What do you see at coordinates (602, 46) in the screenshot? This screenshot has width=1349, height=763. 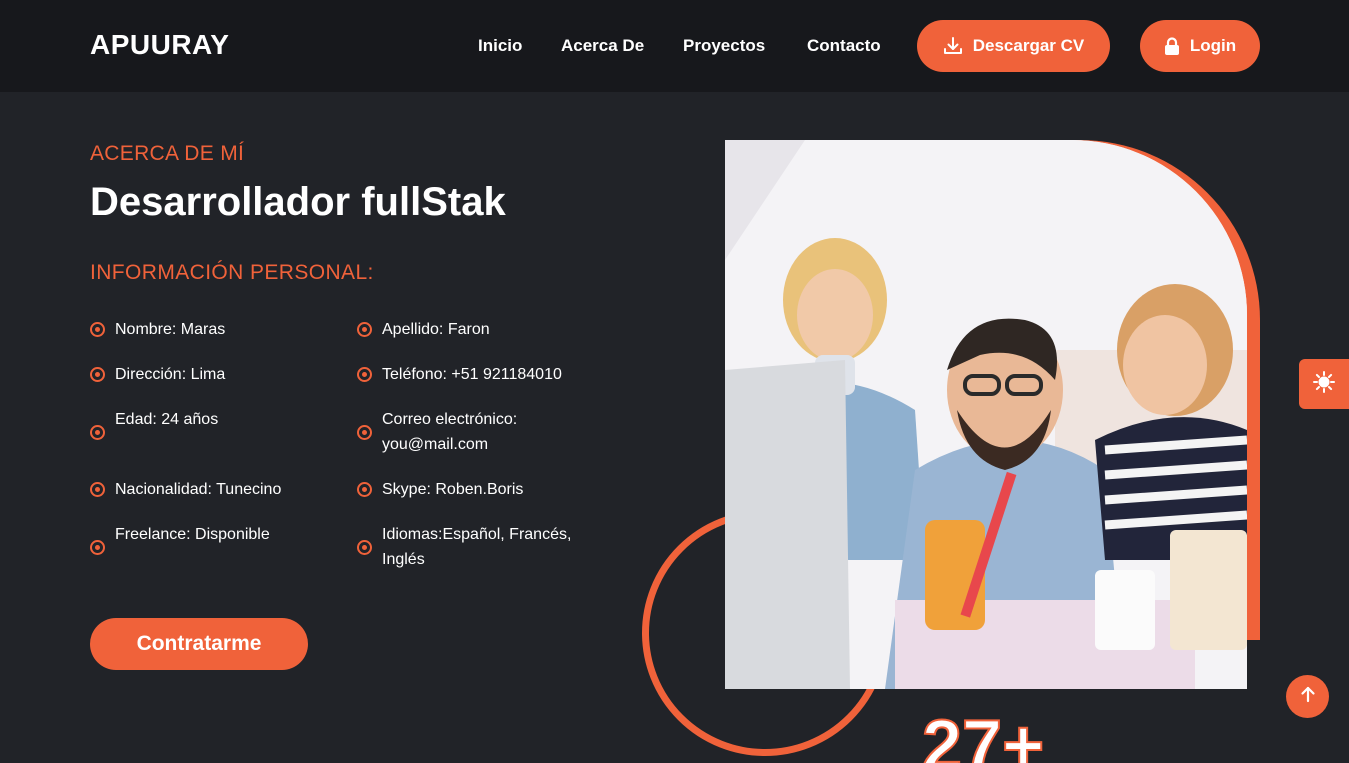 I see `nav-acerca-de: Acerca De` at bounding box center [602, 46].